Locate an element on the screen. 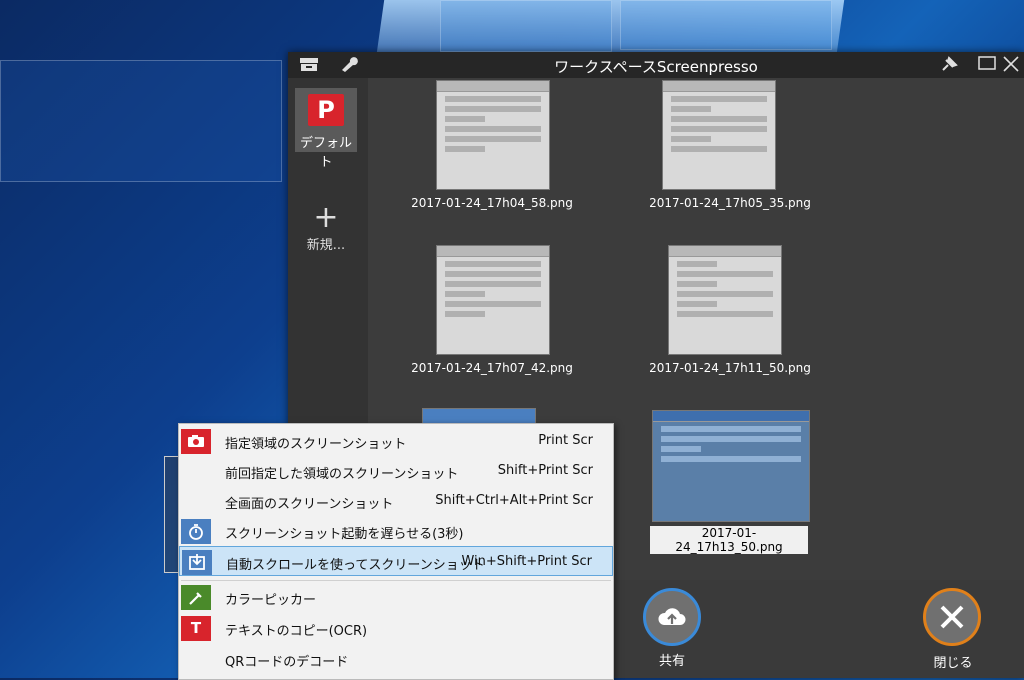  file-name-3: 2017-01-24_17h07_42.png is located at coordinates (492, 368).